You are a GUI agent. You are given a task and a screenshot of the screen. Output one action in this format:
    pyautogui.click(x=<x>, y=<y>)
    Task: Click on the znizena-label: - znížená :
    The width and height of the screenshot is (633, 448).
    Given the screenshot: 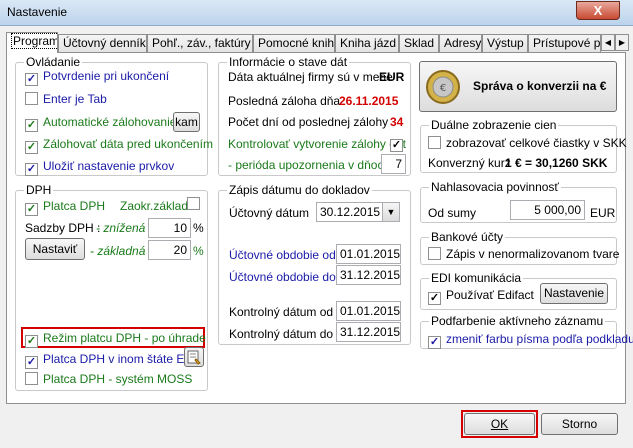 What is the action you would take?
    pyautogui.click(x=124, y=228)
    